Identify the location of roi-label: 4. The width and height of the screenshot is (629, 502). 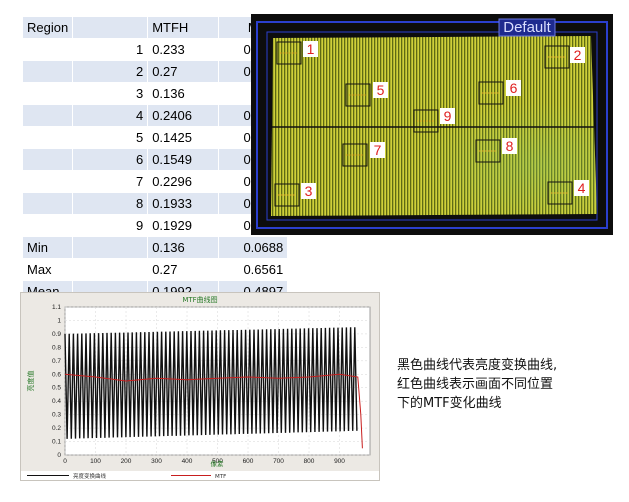
(582, 188).